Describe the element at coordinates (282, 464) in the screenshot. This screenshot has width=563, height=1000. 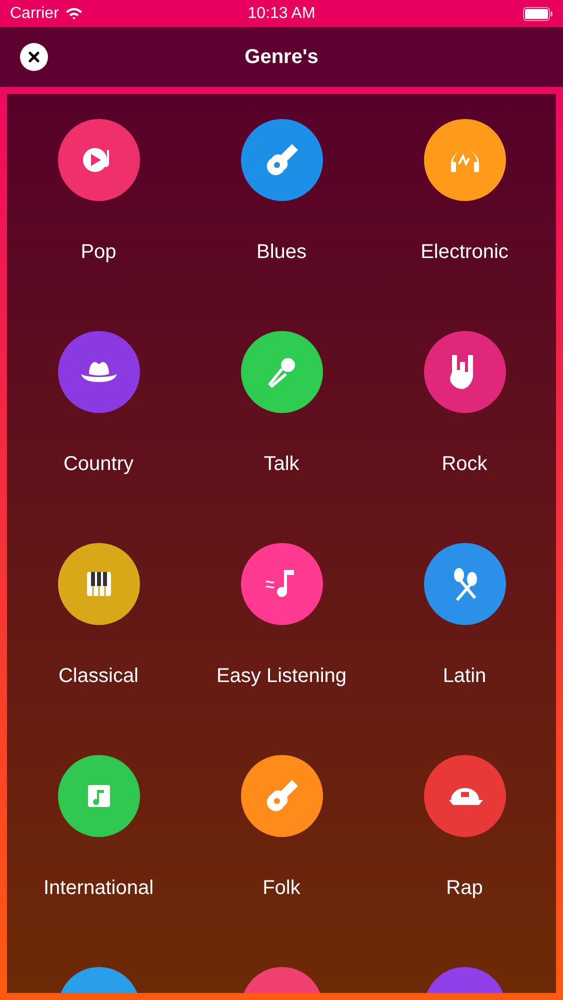
I see `genre-label: Talk` at that location.